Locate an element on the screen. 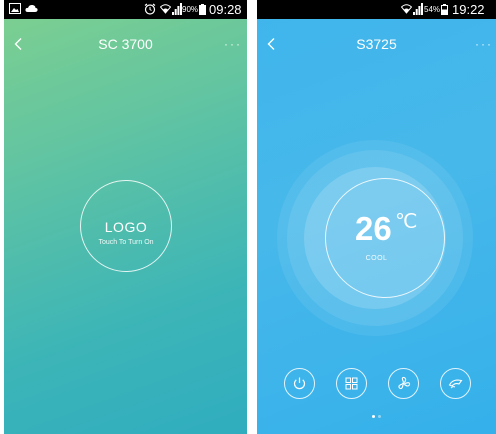 This screenshot has width=496, height=434. power-on-button: LOGO Touch To Turn On is located at coordinates (126, 226).